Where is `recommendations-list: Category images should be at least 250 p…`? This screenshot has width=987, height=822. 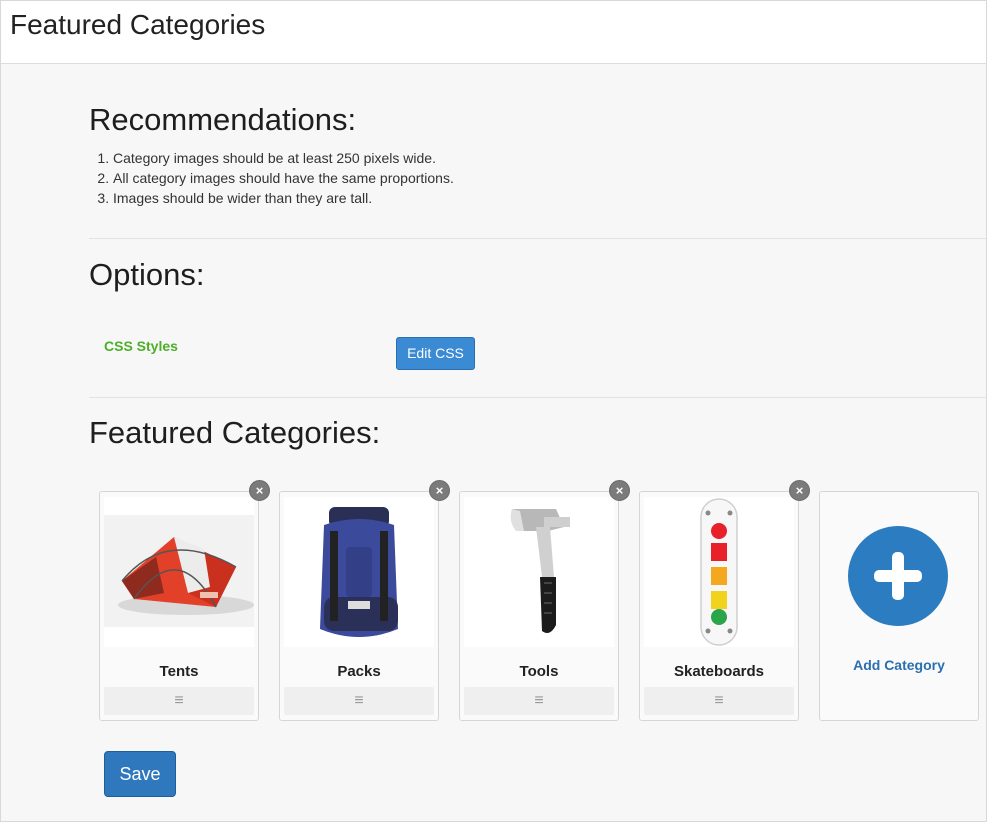 recommendations-list: Category images should be at least 250 p… is located at coordinates (283, 178).